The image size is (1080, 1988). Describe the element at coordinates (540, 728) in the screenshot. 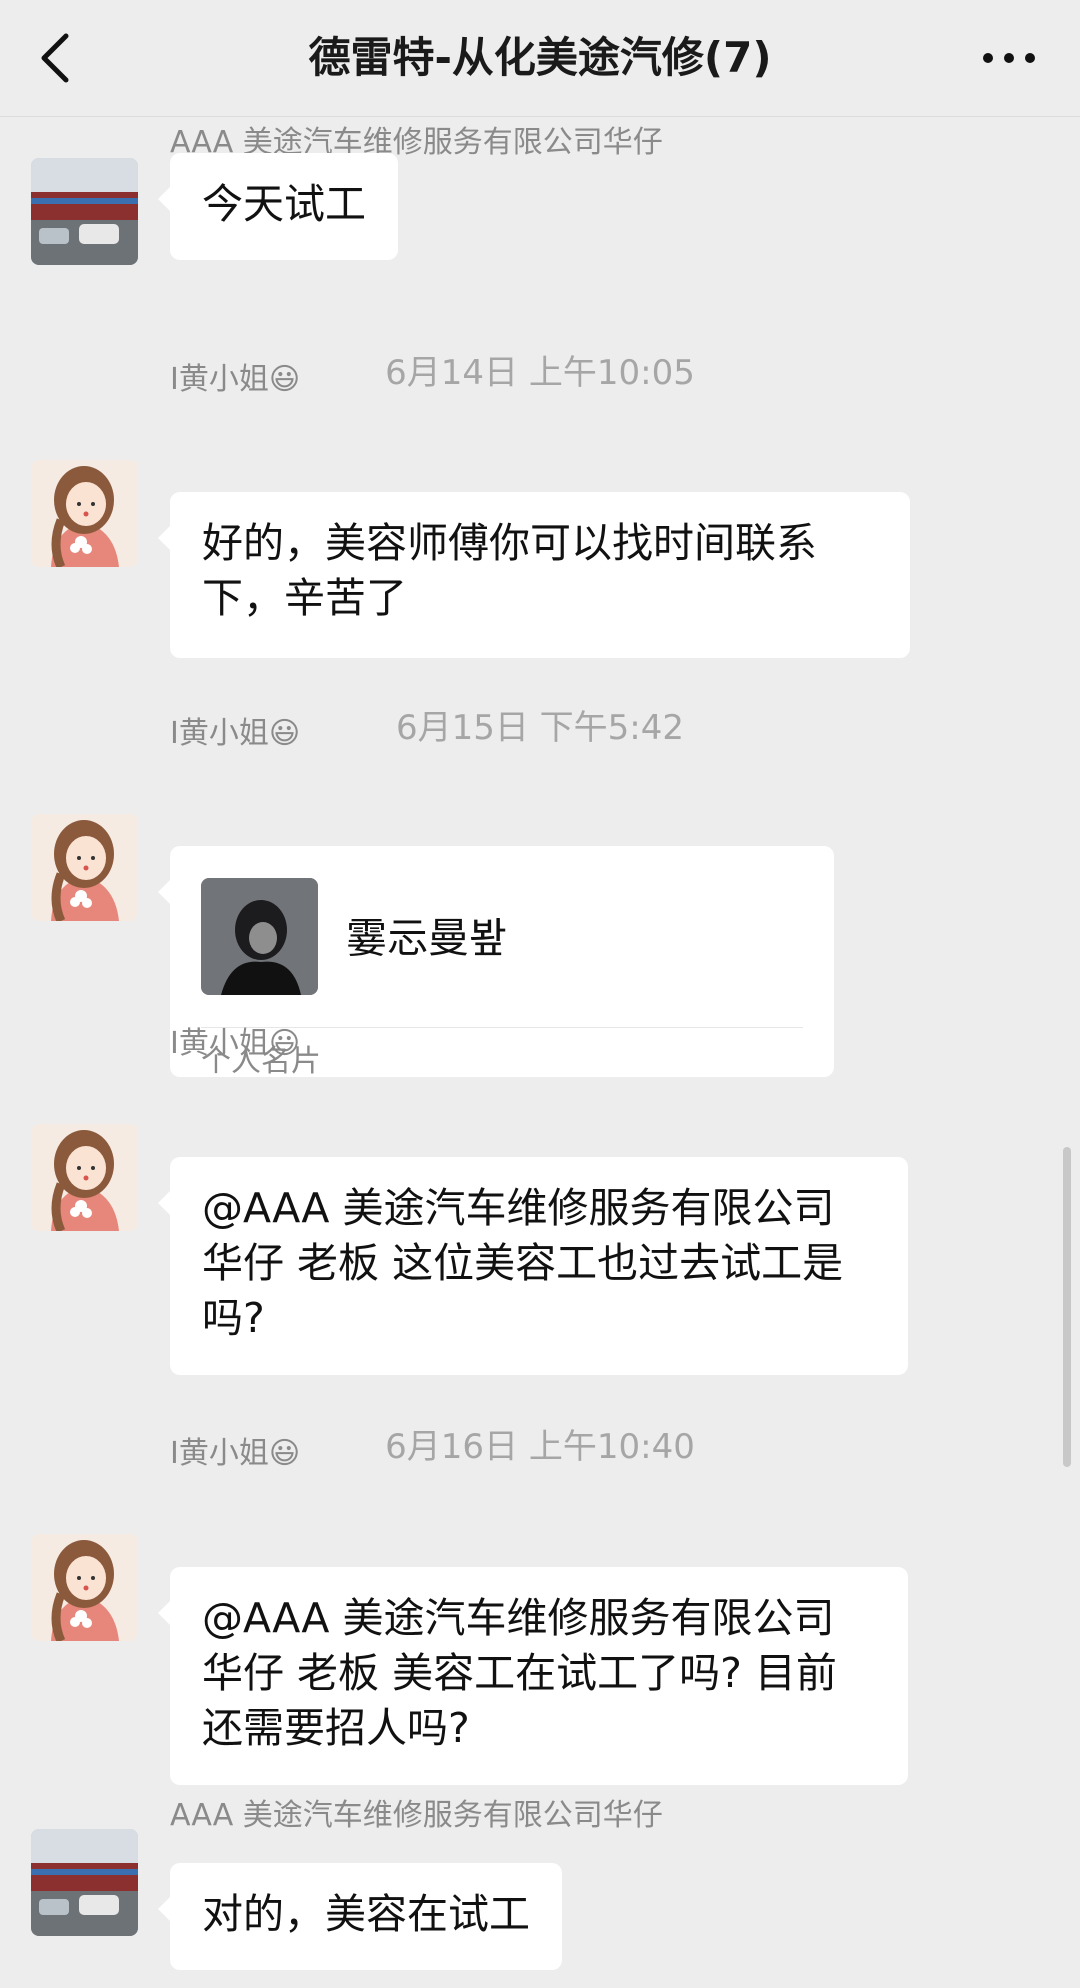

I see `timestamp: 6月15日 下午5:42` at that location.